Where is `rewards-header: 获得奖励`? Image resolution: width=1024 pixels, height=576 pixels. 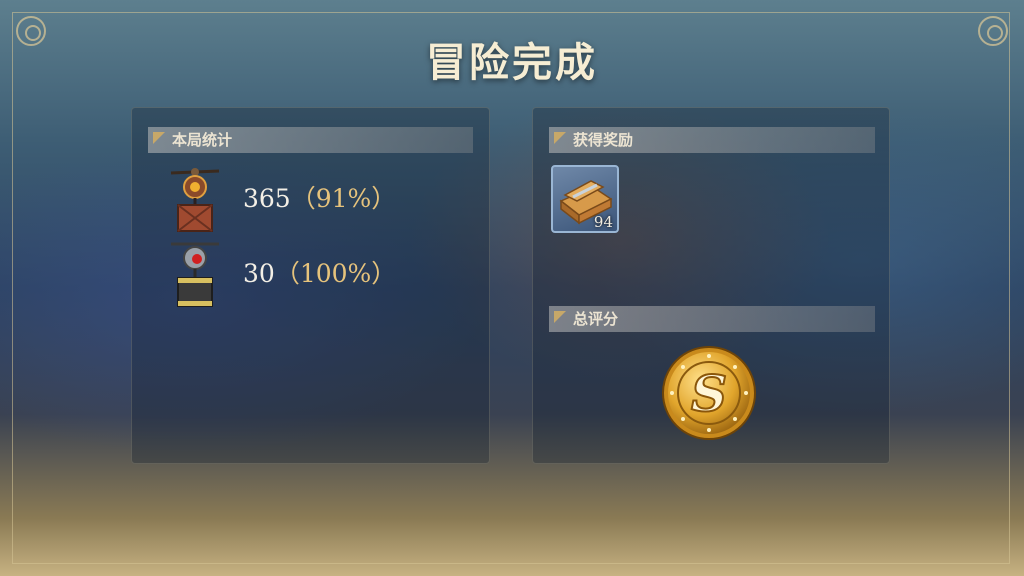
rewards-header: 获得奖励 is located at coordinates (712, 140).